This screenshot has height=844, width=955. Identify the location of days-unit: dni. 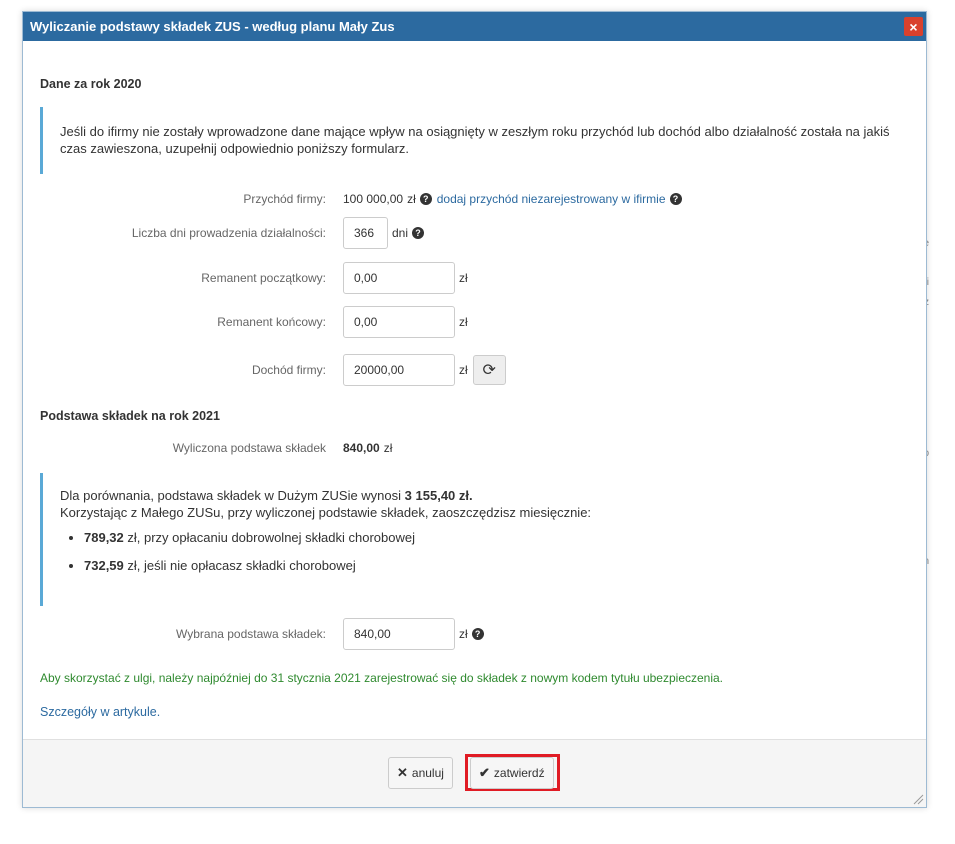
(400, 233).